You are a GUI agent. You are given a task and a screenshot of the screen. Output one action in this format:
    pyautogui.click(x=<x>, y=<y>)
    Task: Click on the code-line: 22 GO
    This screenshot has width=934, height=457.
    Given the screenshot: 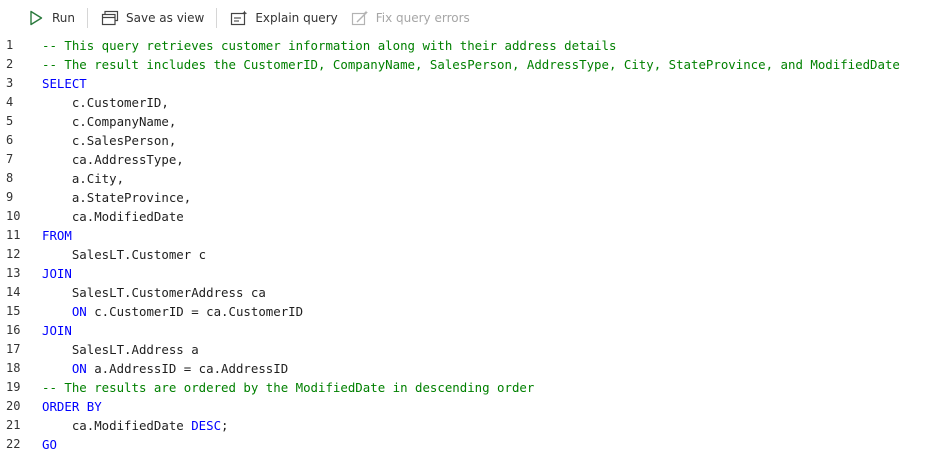 What is the action you would take?
    pyautogui.click(x=467, y=444)
    